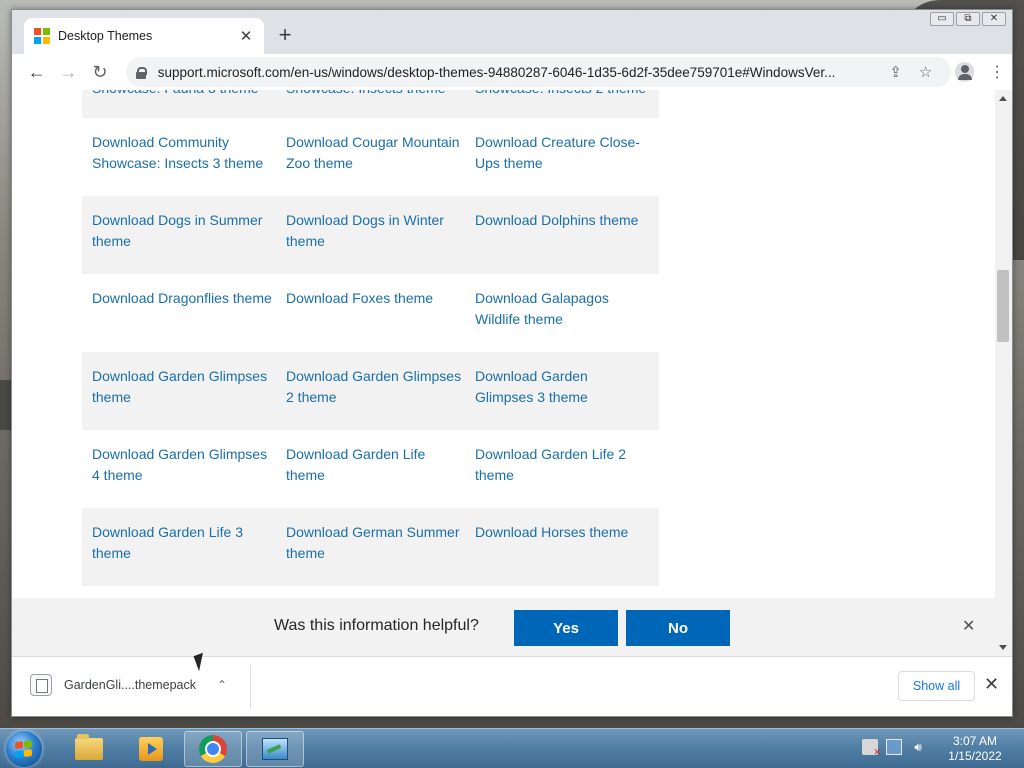  What do you see at coordinates (562, 547) in the screenshot?
I see `theme-link: Download Horses theme` at bounding box center [562, 547].